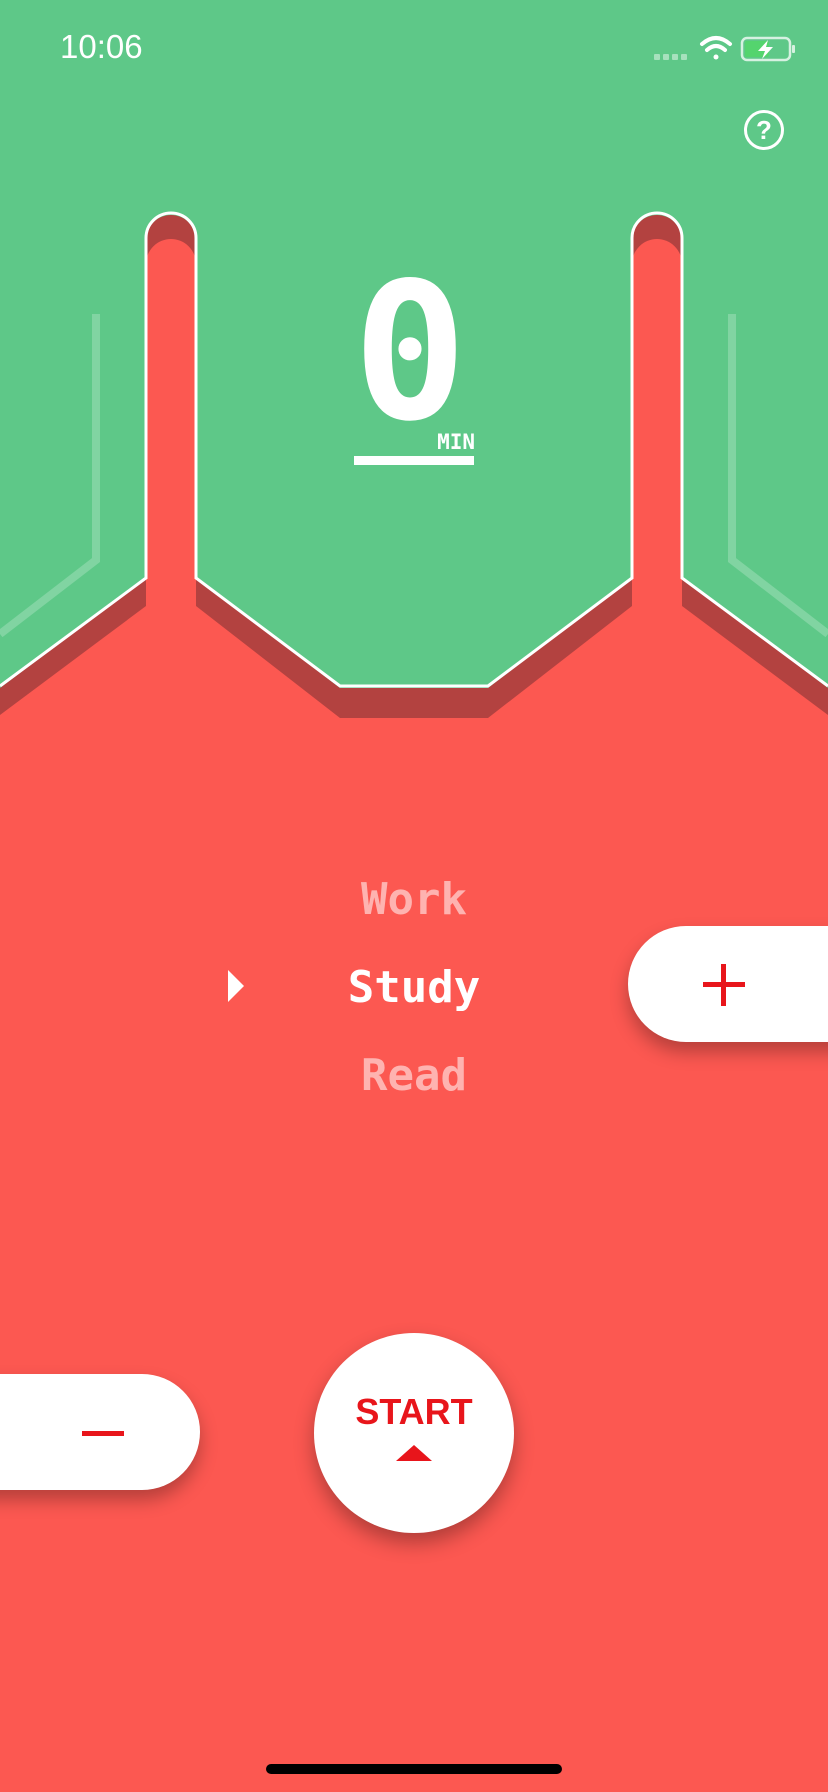 Image resolution: width=828 pixels, height=1792 pixels. I want to click on activity-option-work: Work, so click(414, 899).